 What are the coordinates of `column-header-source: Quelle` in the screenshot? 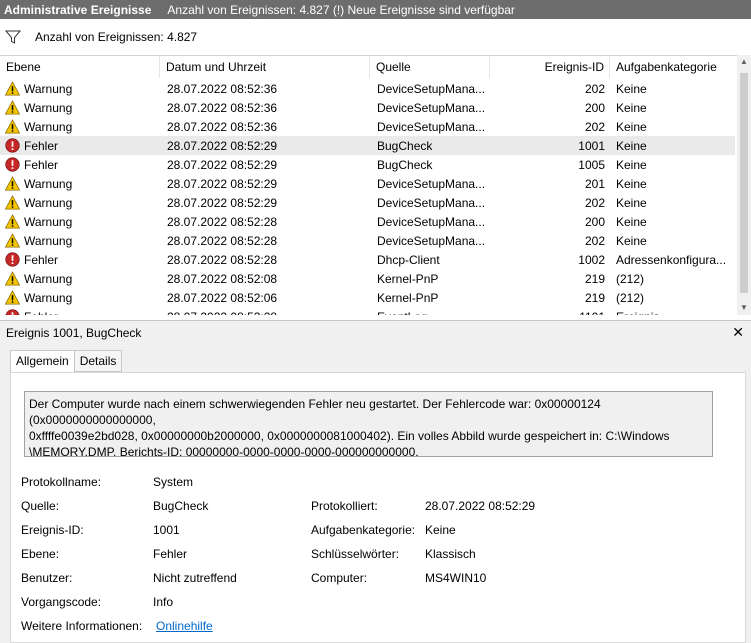 It's located at (430, 67).